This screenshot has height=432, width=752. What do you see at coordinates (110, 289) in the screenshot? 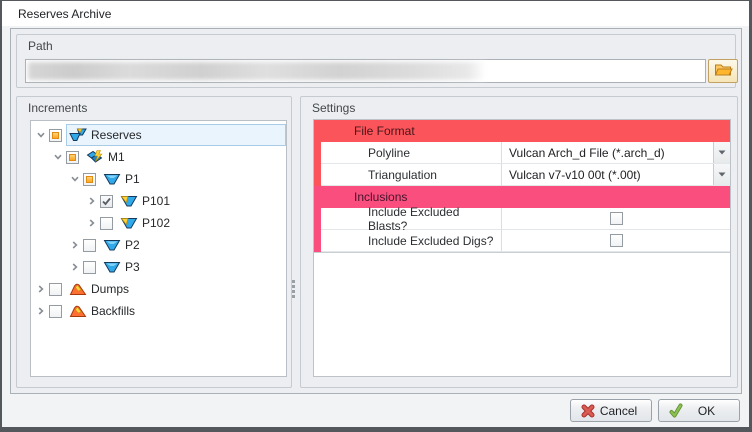
I see `tree-item-label: Dumps` at bounding box center [110, 289].